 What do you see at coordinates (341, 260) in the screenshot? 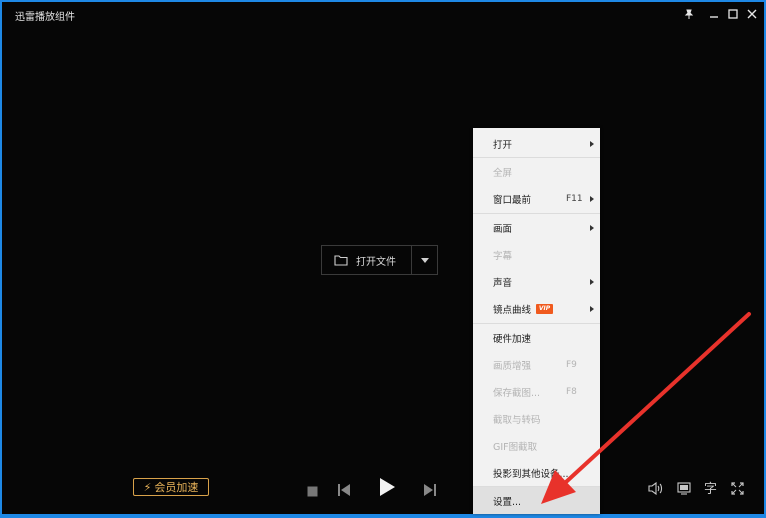
I see `folder-icon` at bounding box center [341, 260].